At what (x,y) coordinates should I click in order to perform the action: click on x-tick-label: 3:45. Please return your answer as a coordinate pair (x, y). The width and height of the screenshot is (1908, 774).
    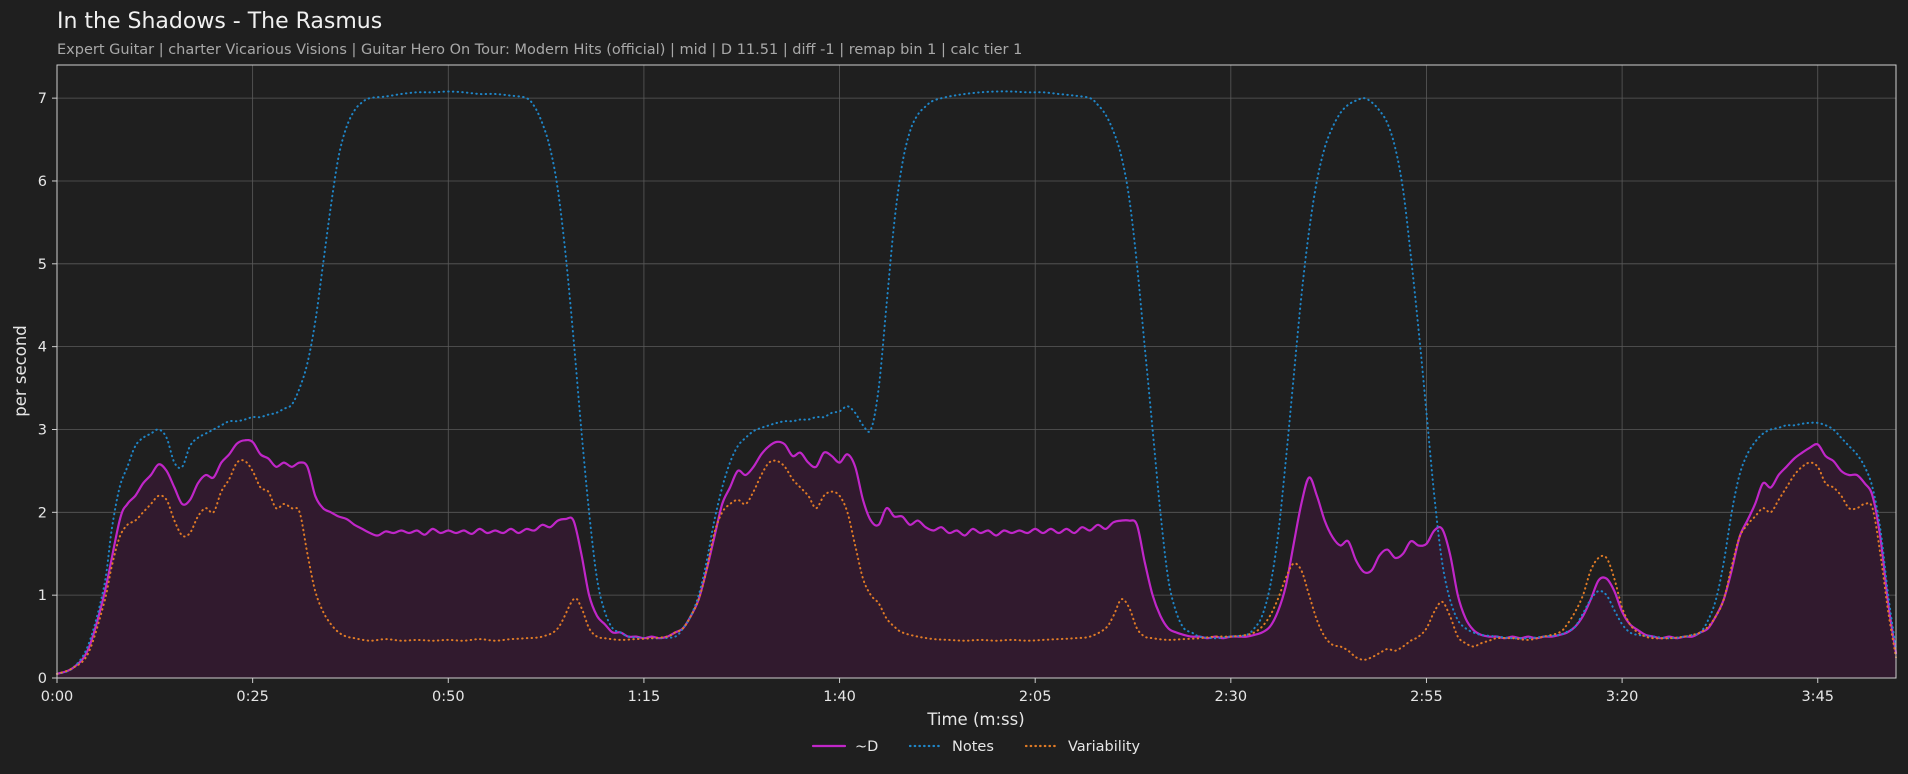
    Looking at the image, I should click on (1817, 697).